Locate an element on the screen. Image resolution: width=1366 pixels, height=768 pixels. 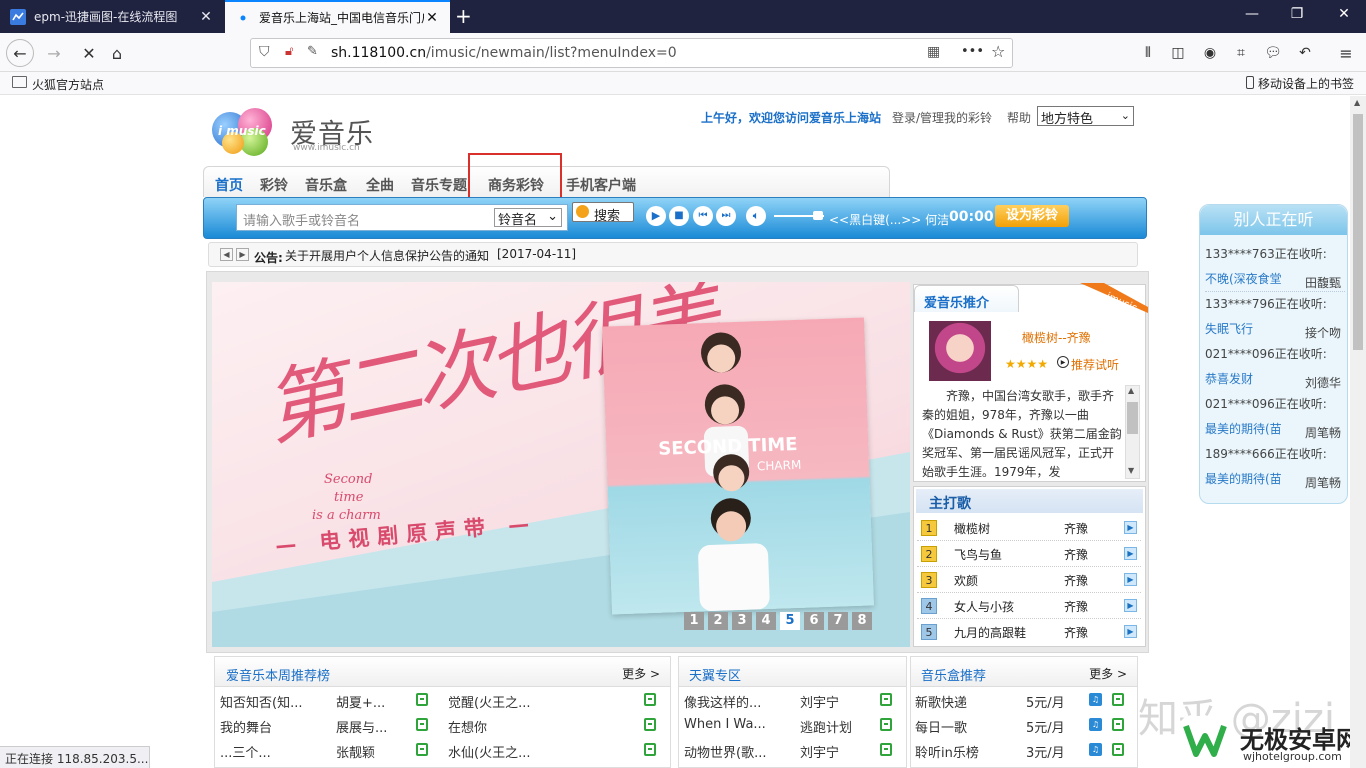
page-actions-icon: ••• is located at coordinates (972, 51).